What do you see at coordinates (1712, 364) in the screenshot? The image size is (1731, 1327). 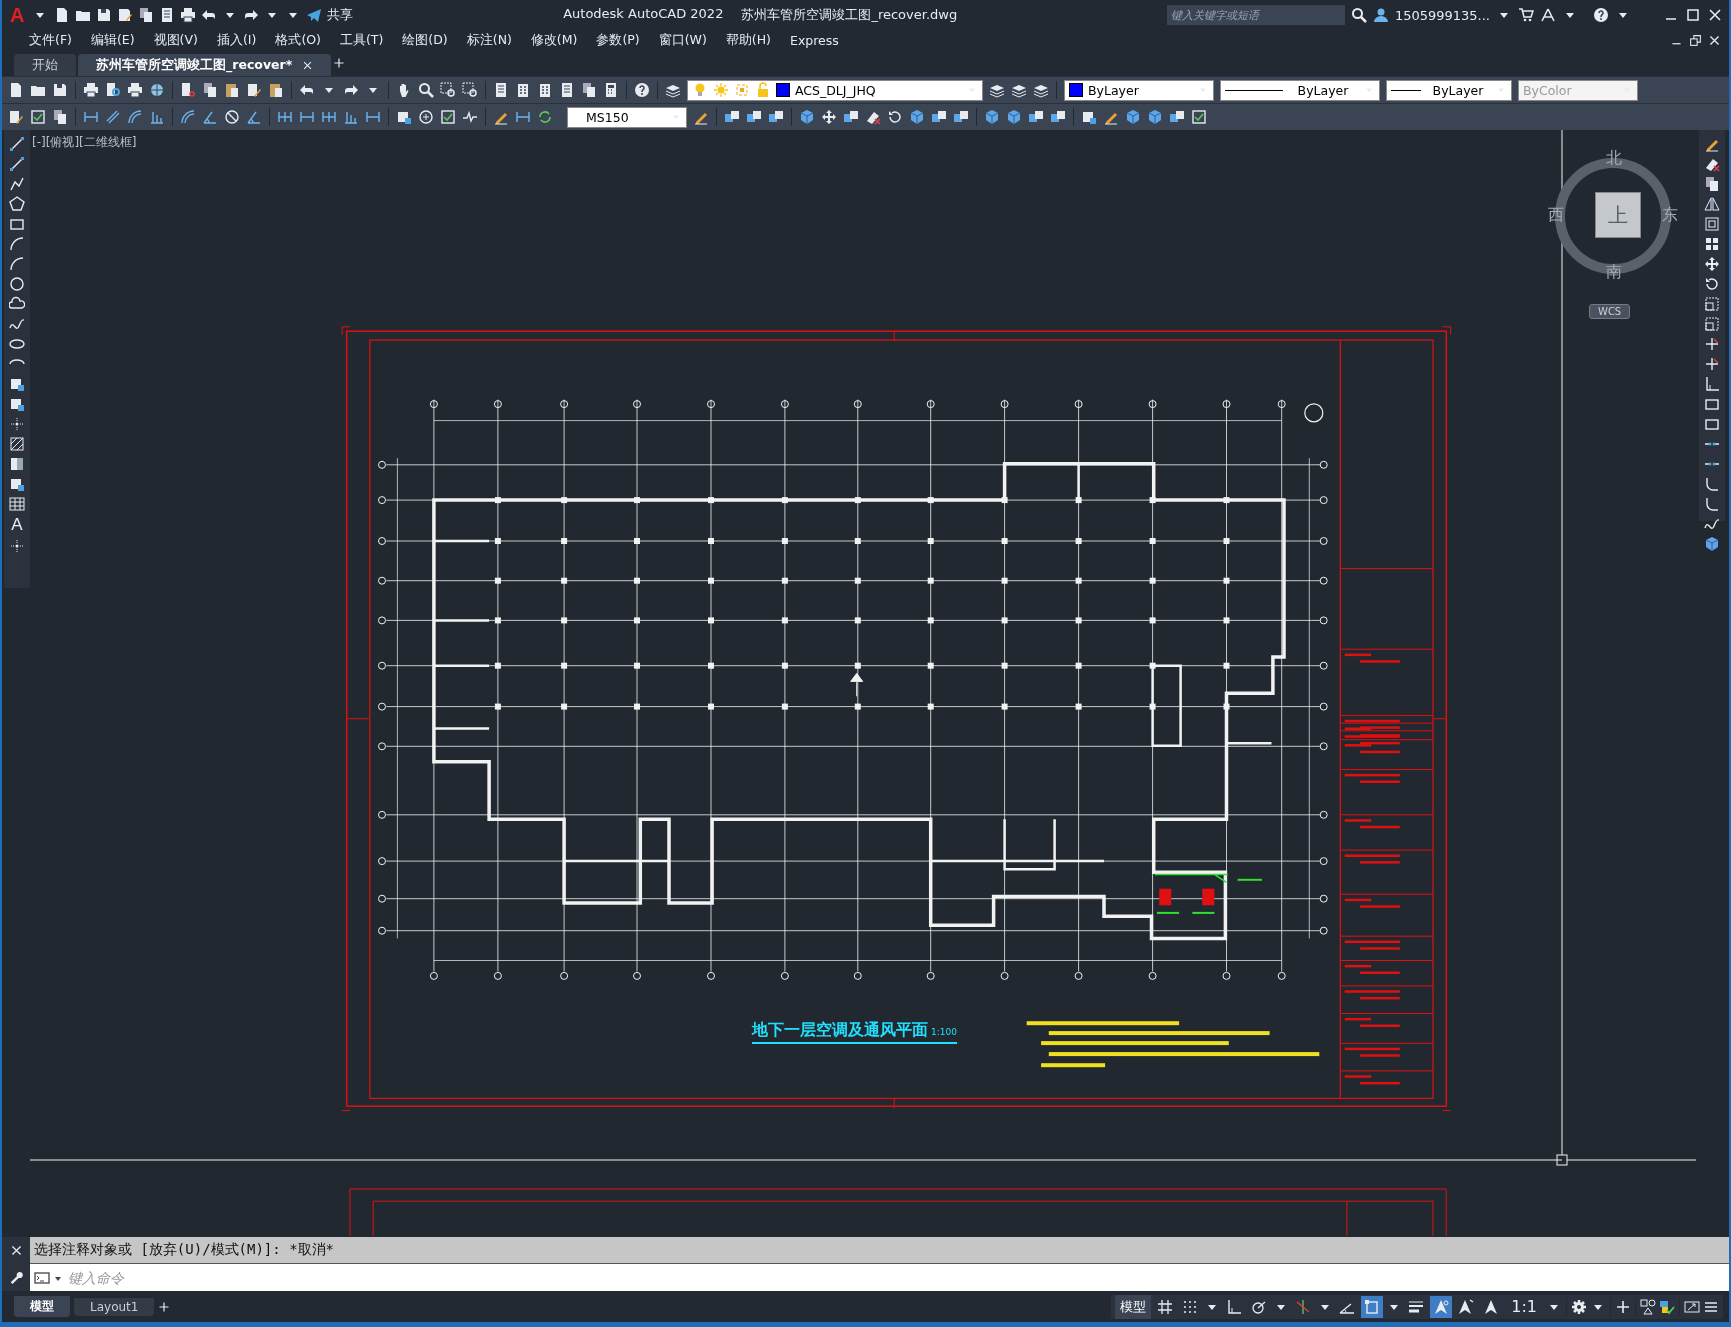 I see `trim-icon` at bounding box center [1712, 364].